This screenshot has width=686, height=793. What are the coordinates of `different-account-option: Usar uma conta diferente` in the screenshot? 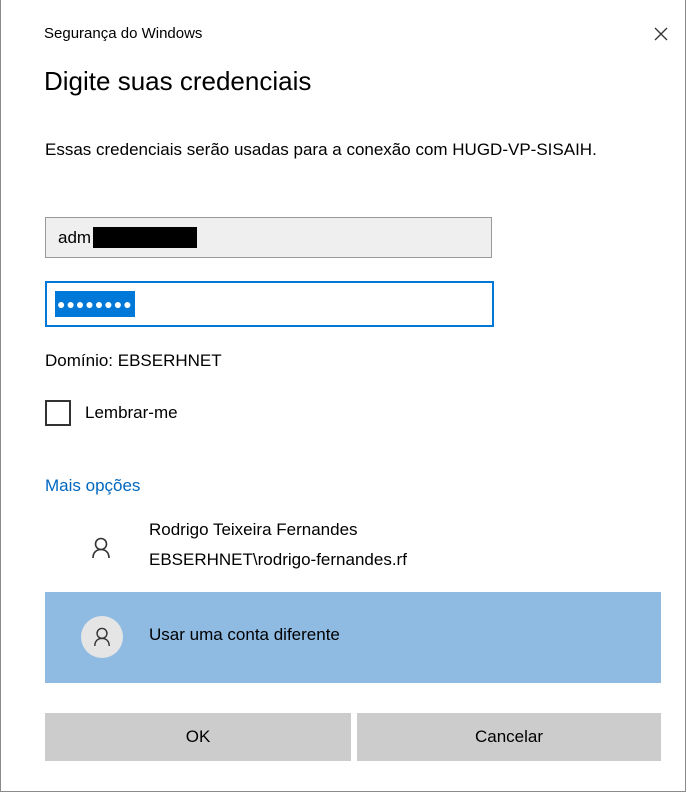 It's located at (353, 637).